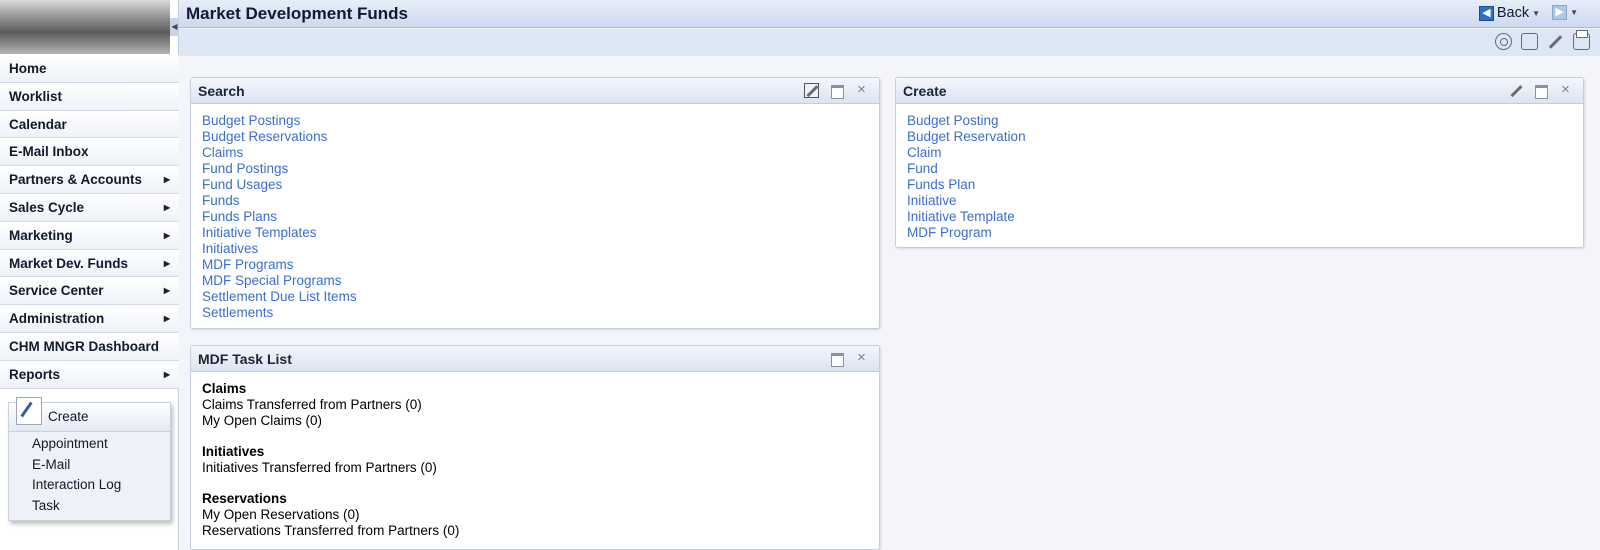 The height and width of the screenshot is (550, 1600). What do you see at coordinates (89, 235) in the screenshot?
I see `nav-item-marketing: Marketing ▶` at bounding box center [89, 235].